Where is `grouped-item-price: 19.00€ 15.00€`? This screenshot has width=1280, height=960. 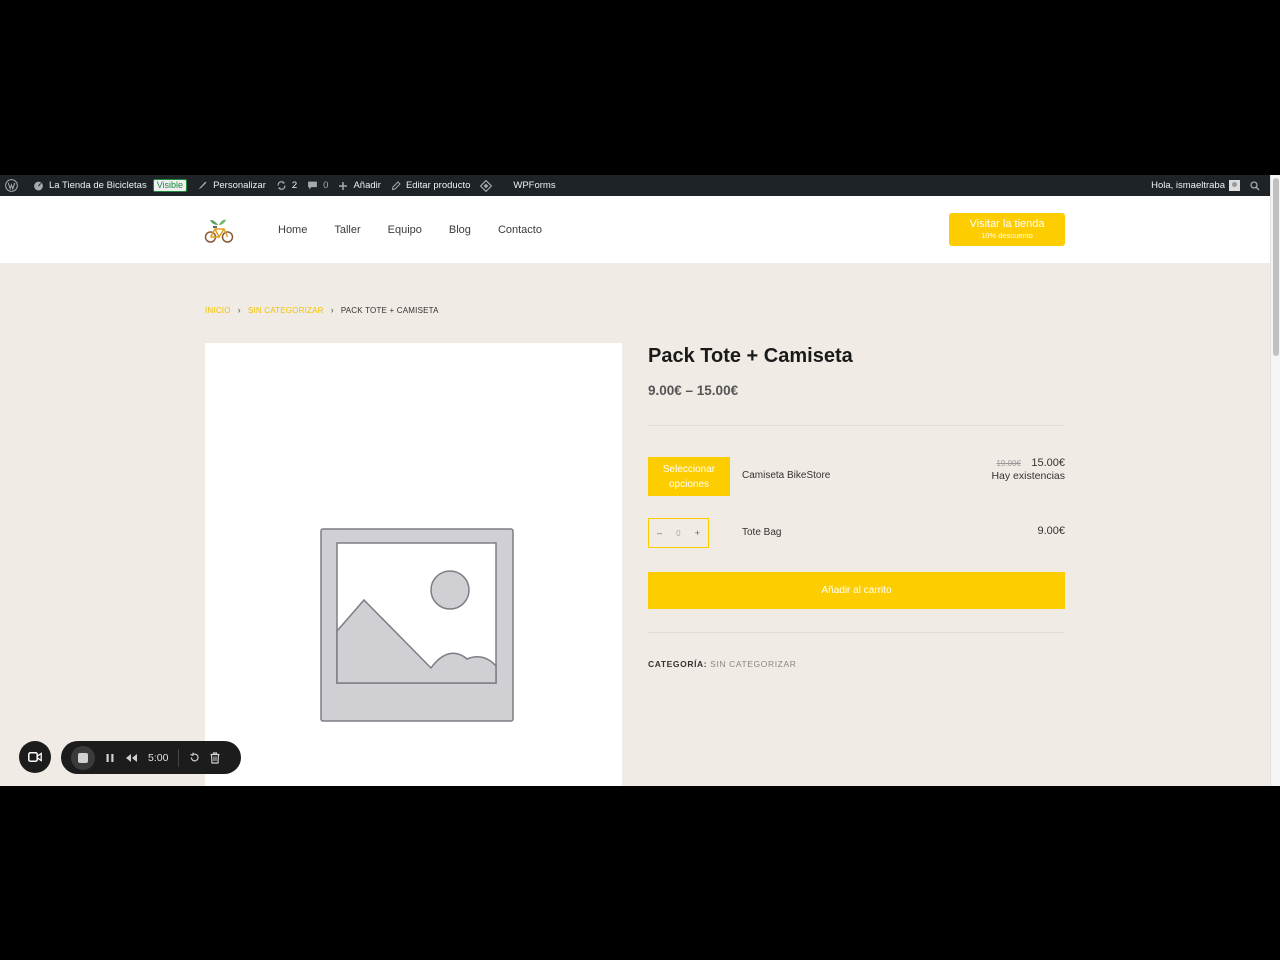
grouped-item-price: 19.00€ 15.00€ is located at coordinates (1030, 462).